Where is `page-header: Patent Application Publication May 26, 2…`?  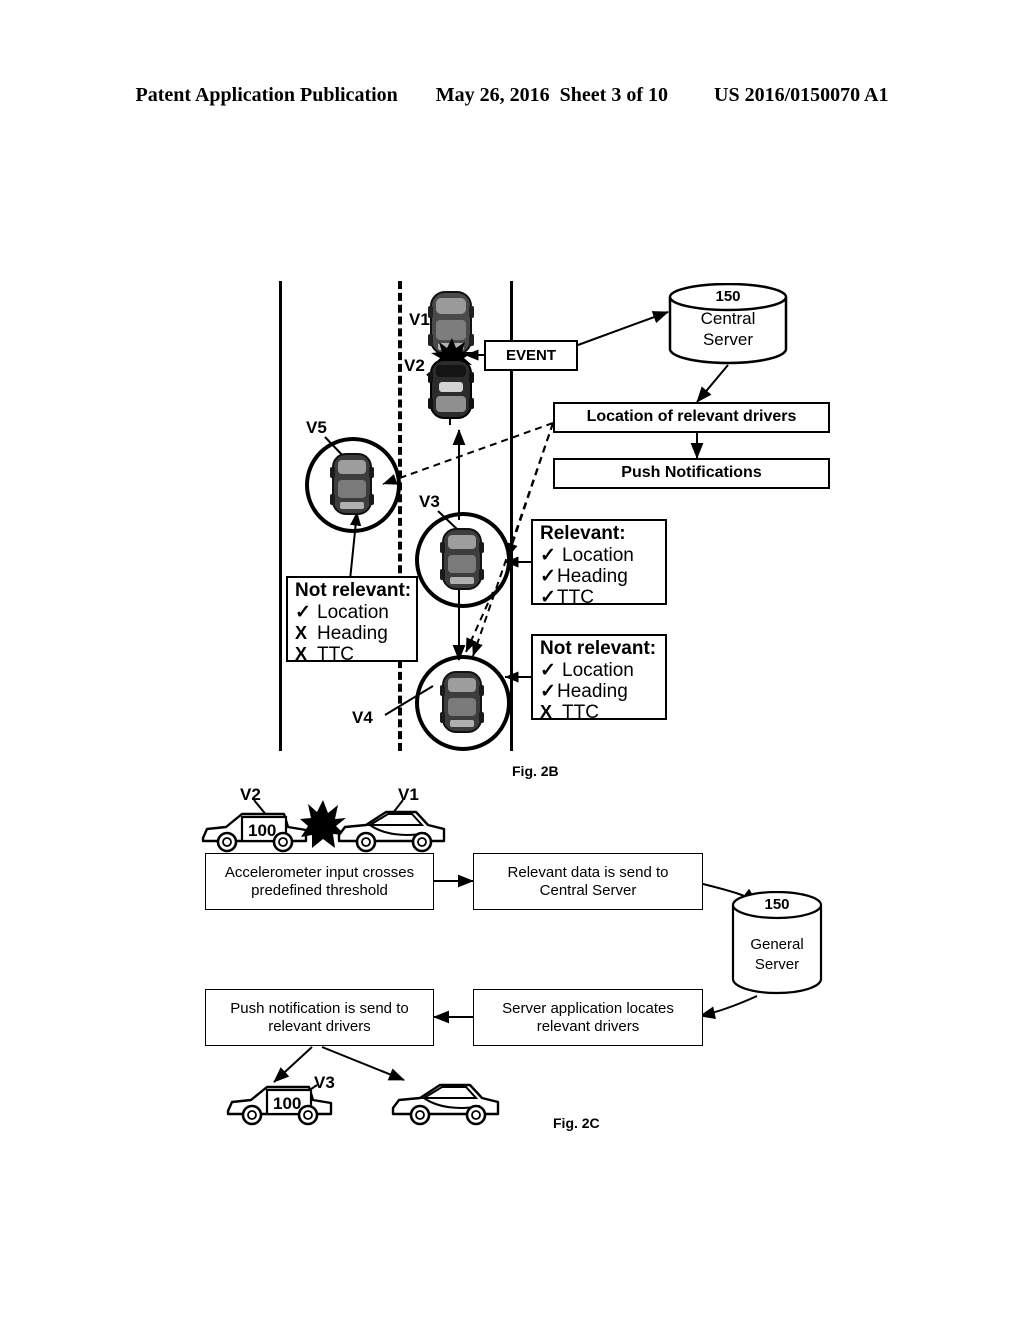
page-header: Patent Application Publication May 26, 2… is located at coordinates (512, 98).